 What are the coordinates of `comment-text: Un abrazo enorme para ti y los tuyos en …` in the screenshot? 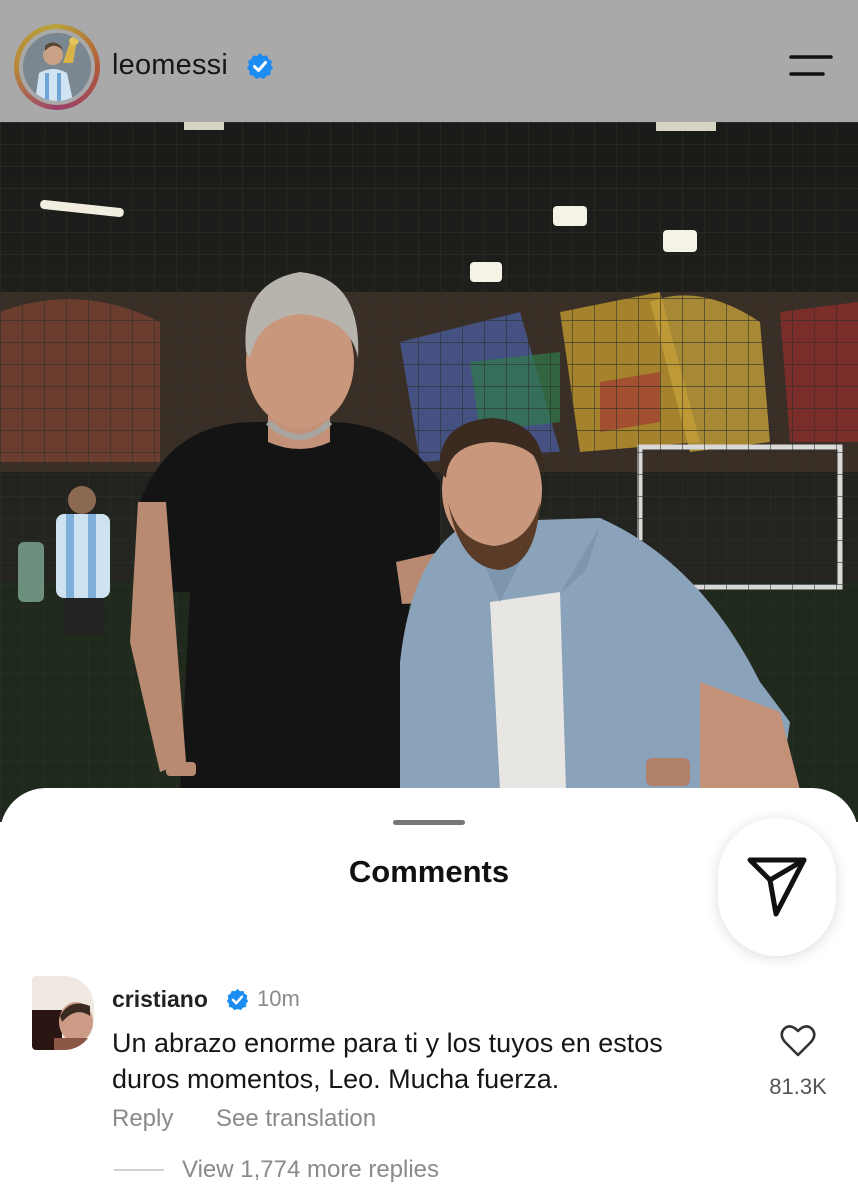 It's located at (387, 1061).